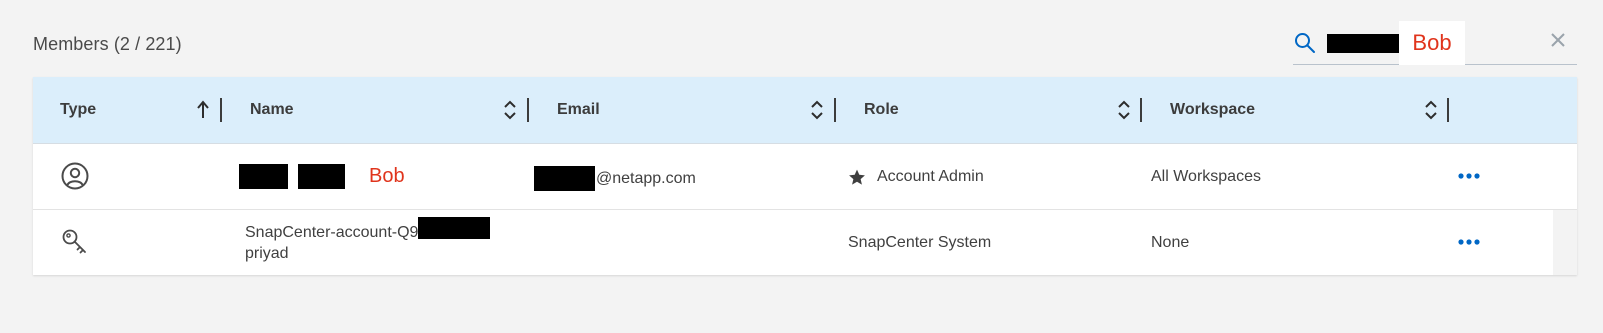 The height and width of the screenshot is (333, 1603). Describe the element at coordinates (1305, 43) in the screenshot. I see `search-icon` at that location.